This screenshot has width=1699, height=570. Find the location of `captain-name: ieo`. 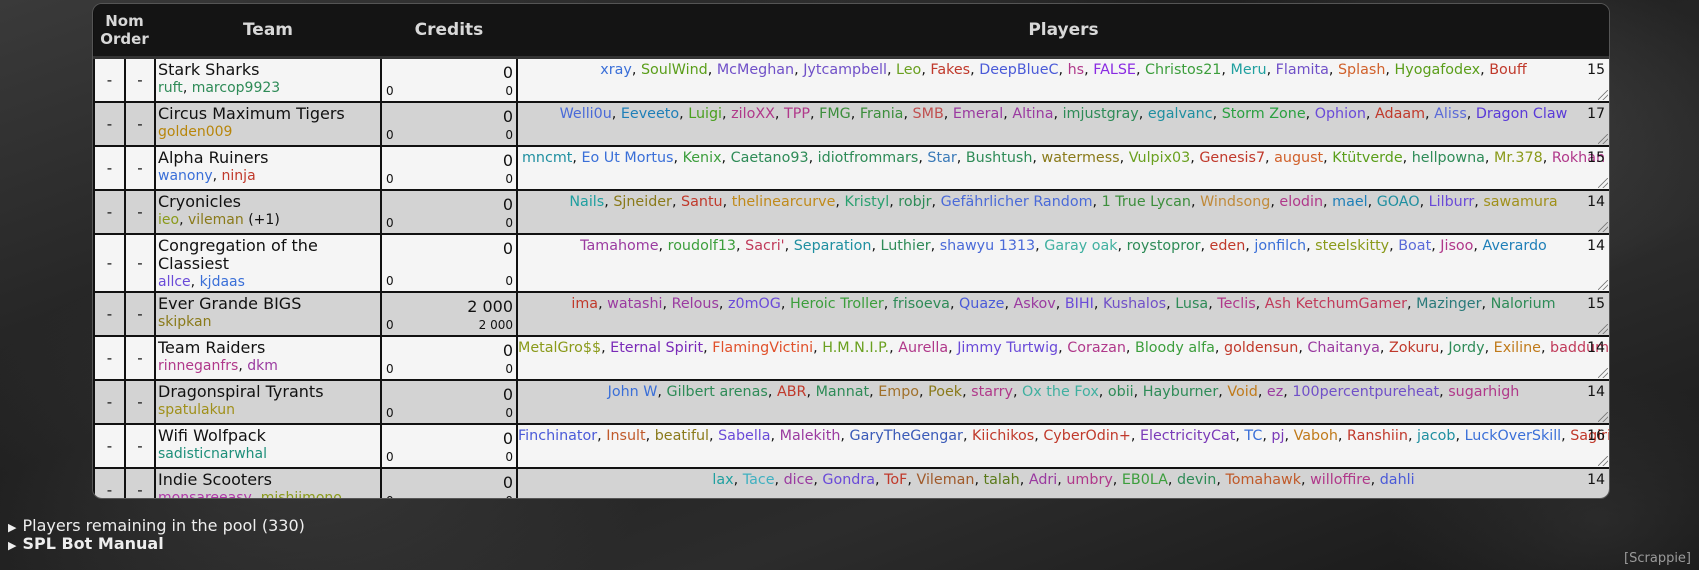

captain-name: ieo is located at coordinates (169, 219).